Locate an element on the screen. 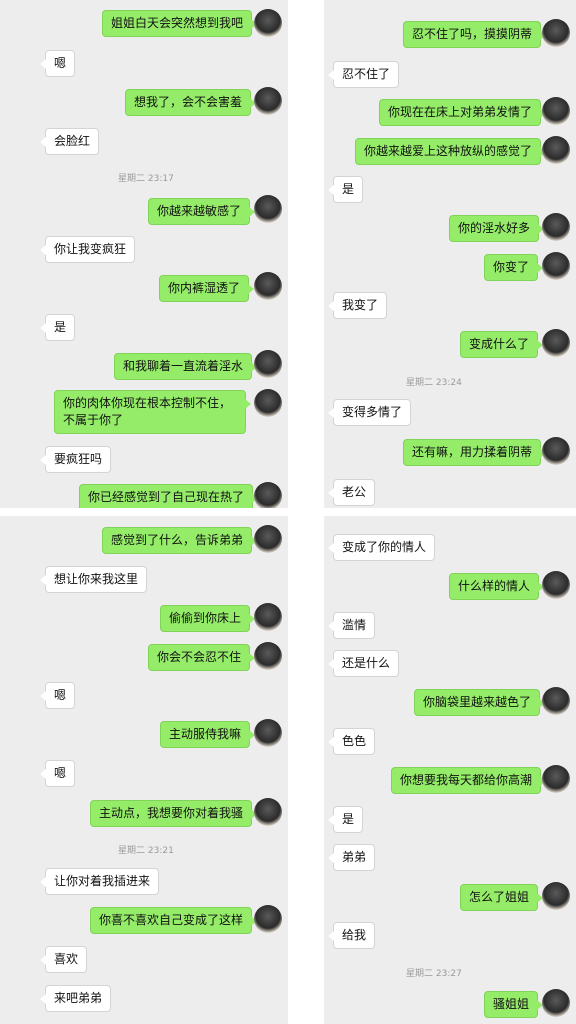 The height and width of the screenshot is (1024, 576). message-bubble-outgoing: 什么样的情人 is located at coordinates (497, 586).